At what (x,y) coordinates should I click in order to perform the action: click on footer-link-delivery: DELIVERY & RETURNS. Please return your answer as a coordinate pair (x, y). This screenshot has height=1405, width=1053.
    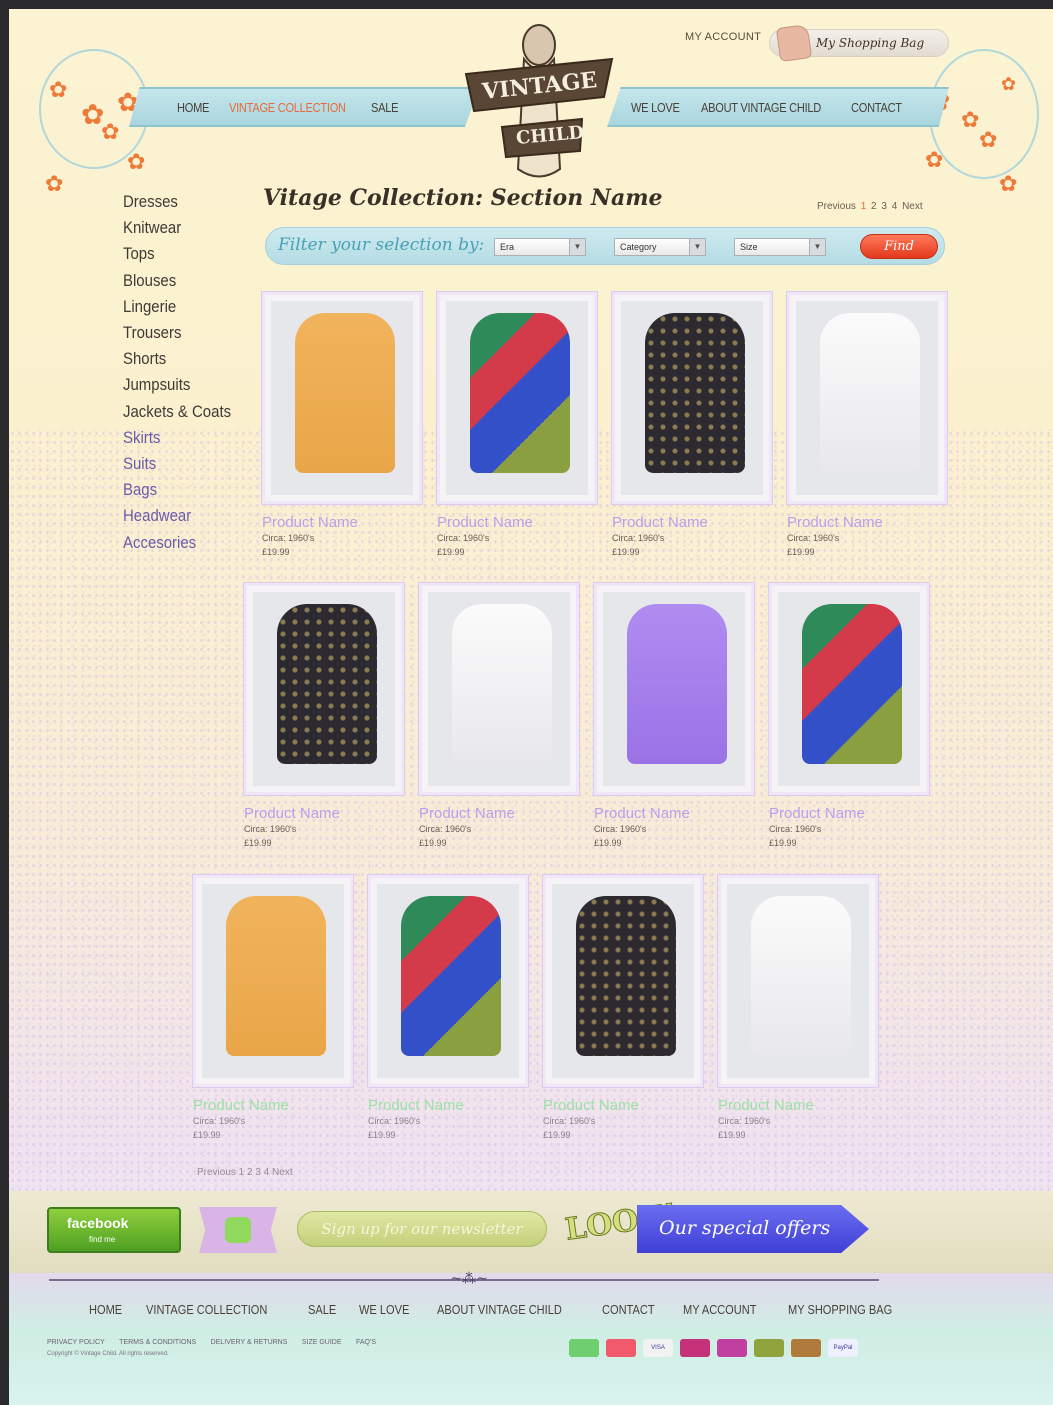
    Looking at the image, I should click on (249, 1342).